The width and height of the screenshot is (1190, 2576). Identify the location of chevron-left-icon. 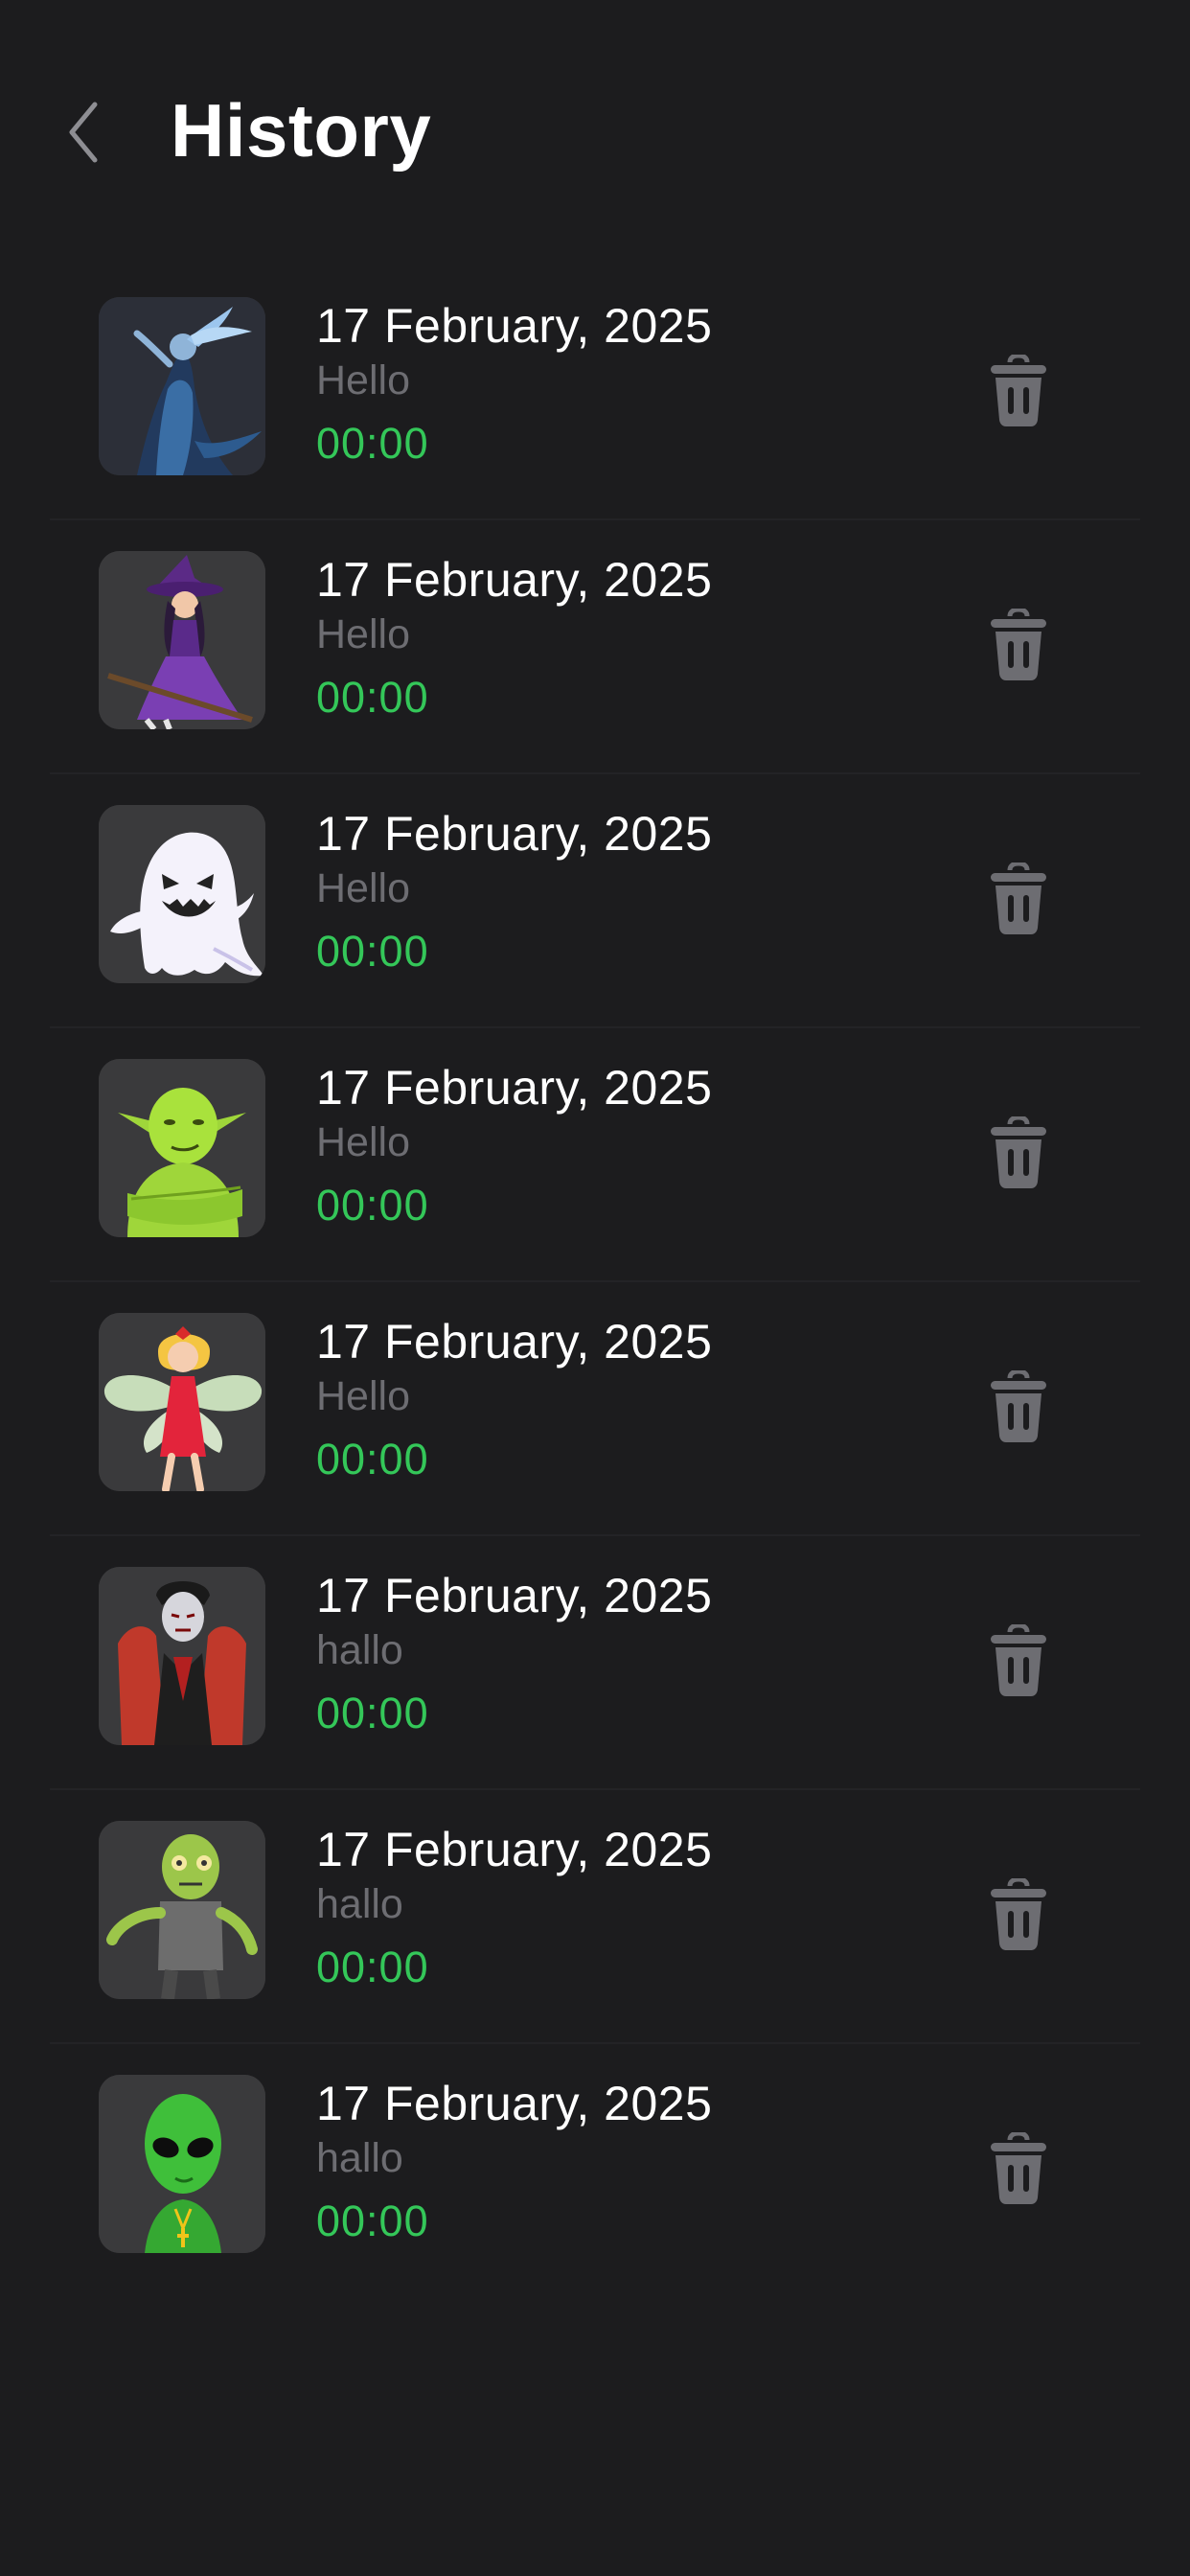
(84, 132).